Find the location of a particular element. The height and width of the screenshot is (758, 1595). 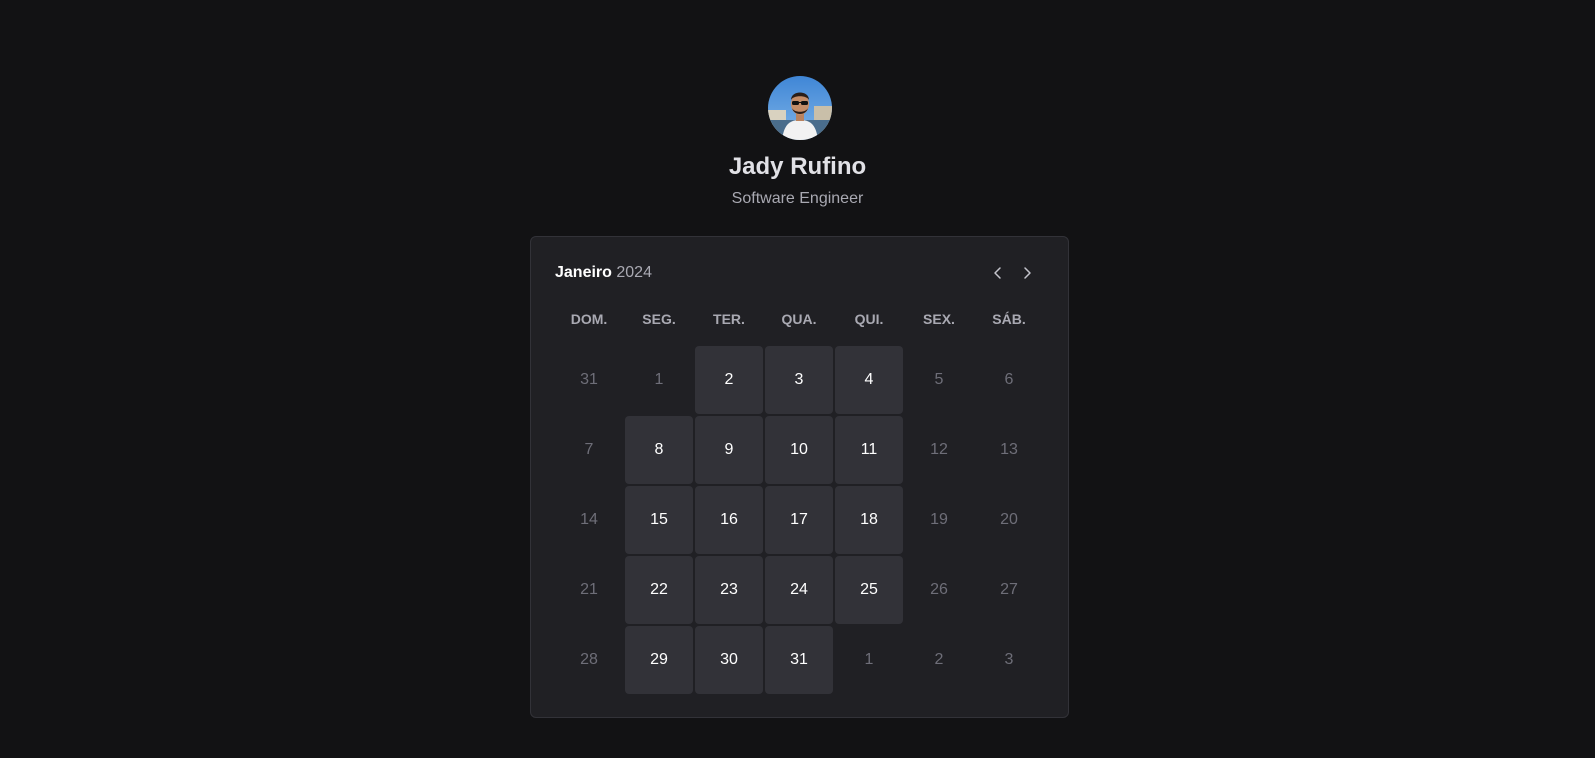

avatar is located at coordinates (800, 108).